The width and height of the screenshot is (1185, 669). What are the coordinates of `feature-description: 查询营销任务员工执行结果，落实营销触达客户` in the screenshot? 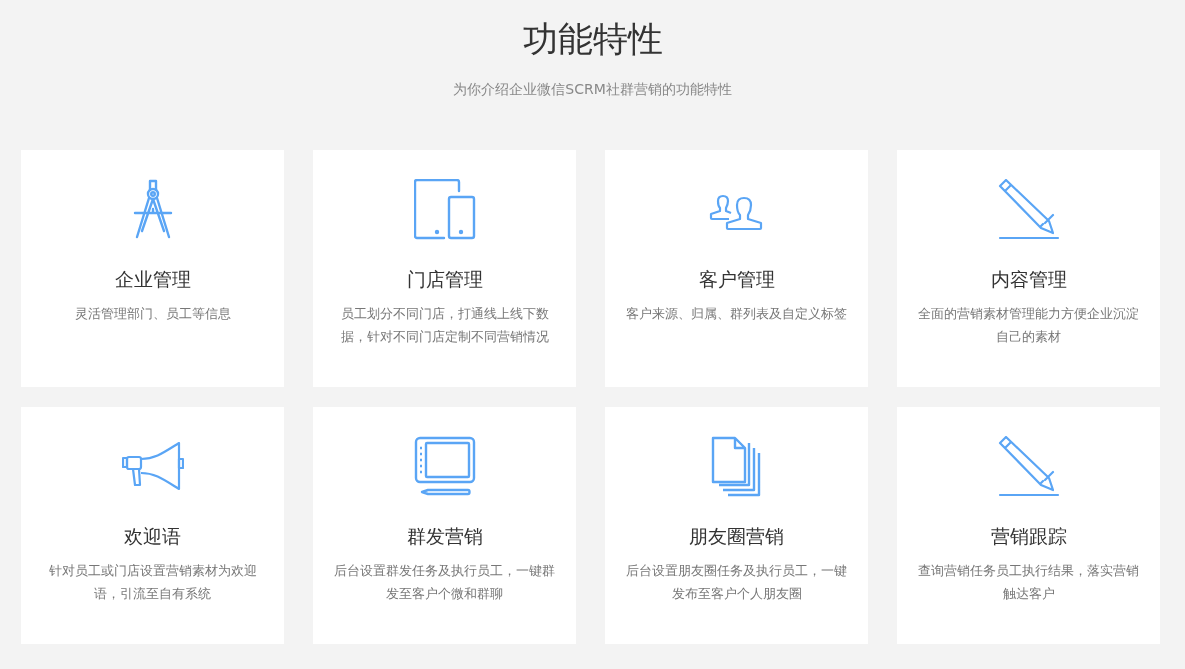 It's located at (1028, 582).